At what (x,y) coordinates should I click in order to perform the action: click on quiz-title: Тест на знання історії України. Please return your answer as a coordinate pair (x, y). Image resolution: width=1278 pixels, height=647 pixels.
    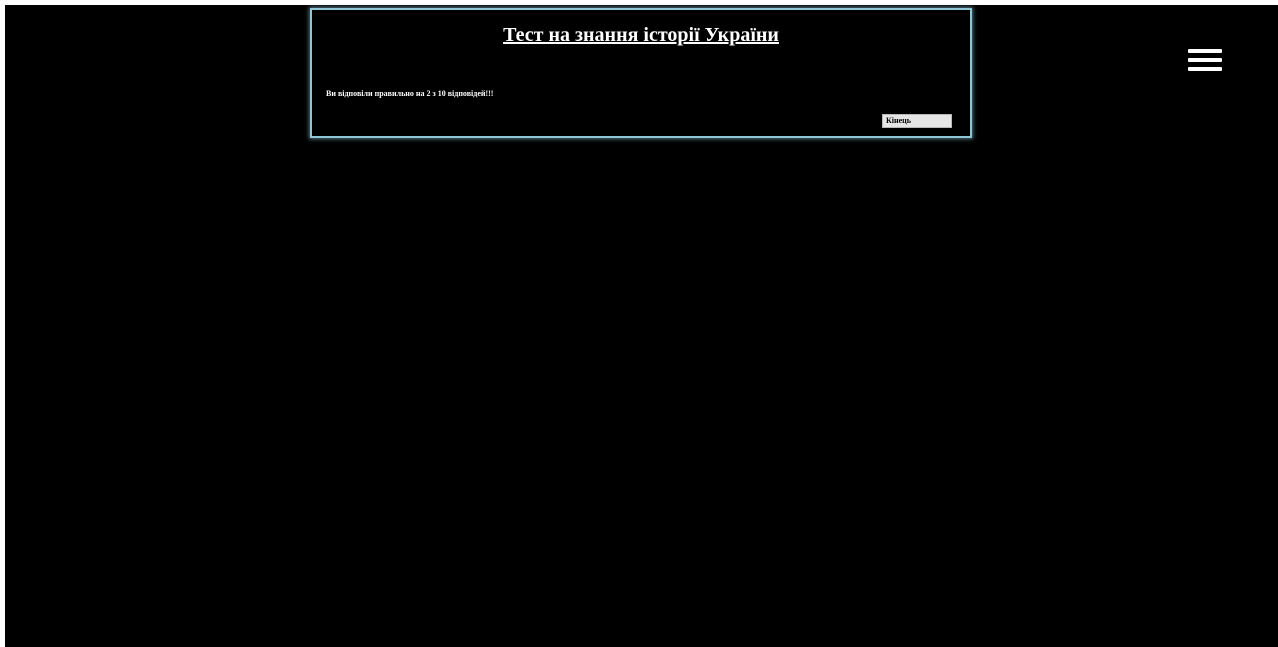
    Looking at the image, I should click on (641, 35).